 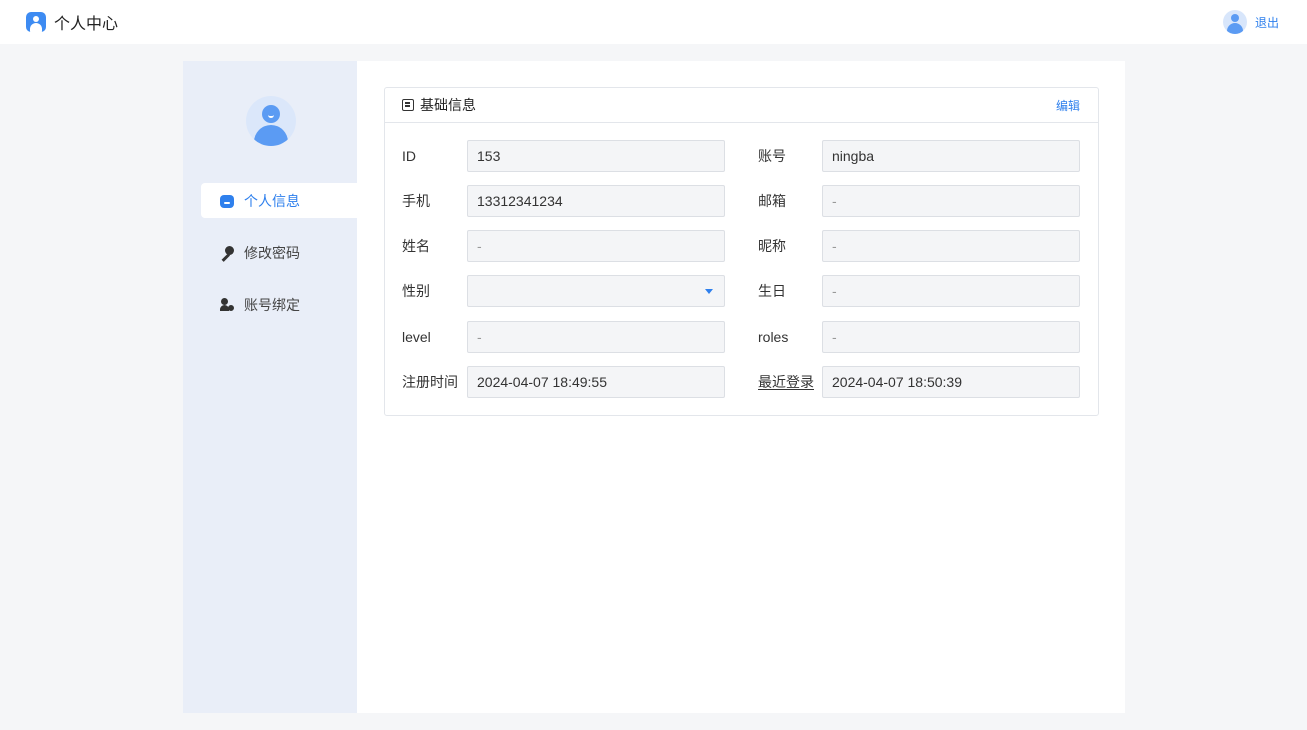 I want to click on phone-field: 13312341234, so click(x=596, y=201).